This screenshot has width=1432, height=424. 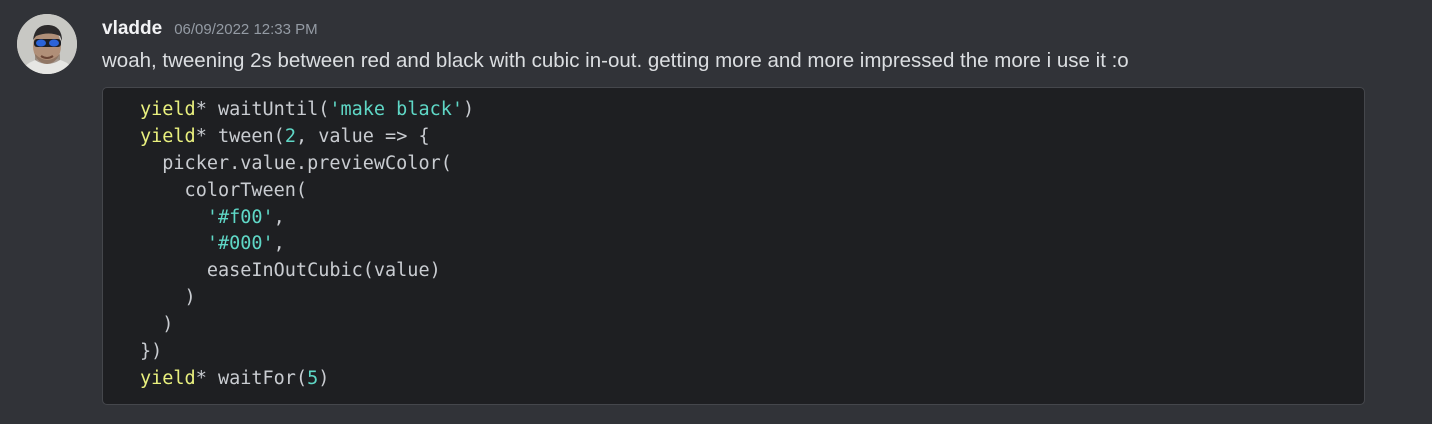 What do you see at coordinates (251, 378) in the screenshot?
I see `code-token: * waitFor(` at bounding box center [251, 378].